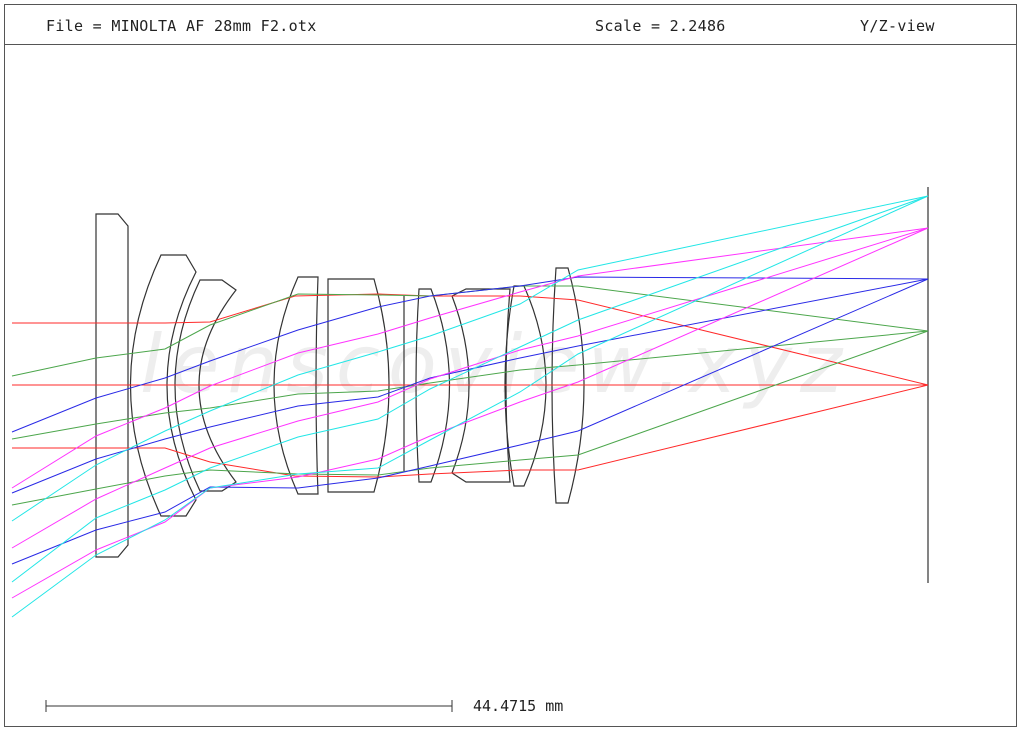  I want to click on ray-red-bottom, so click(470, 431).